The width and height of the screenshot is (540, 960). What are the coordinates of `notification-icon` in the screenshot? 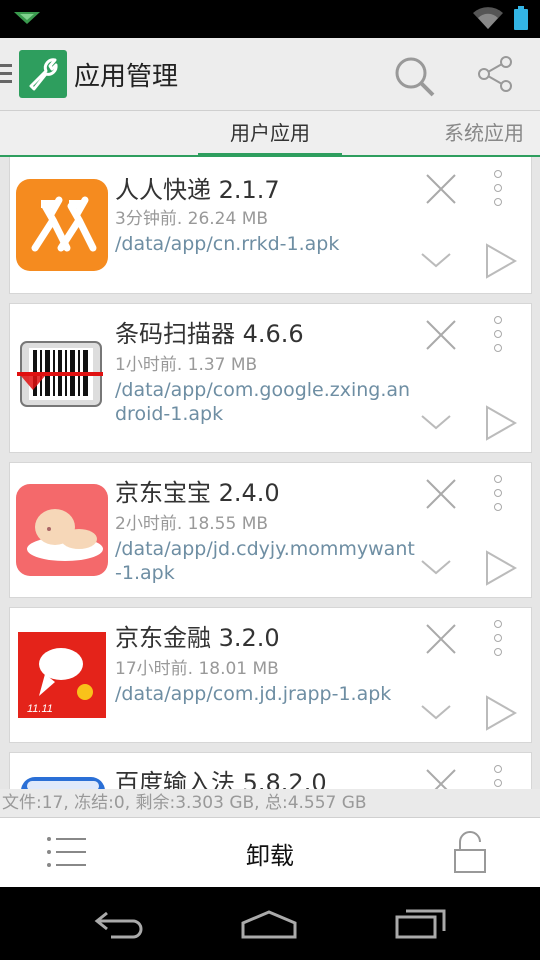 It's located at (27, 18).